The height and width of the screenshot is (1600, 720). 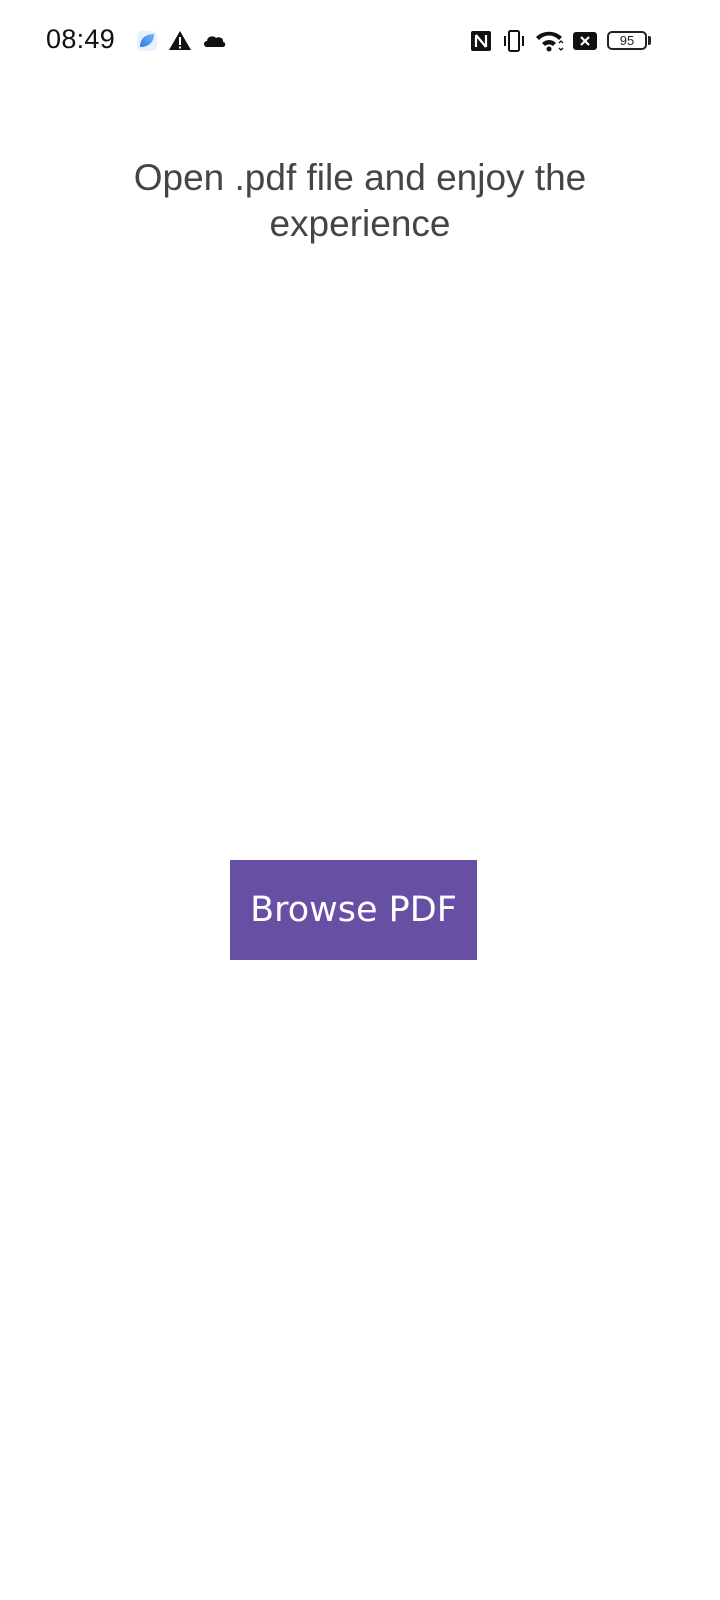 What do you see at coordinates (180, 41) in the screenshot?
I see `warning-icon` at bounding box center [180, 41].